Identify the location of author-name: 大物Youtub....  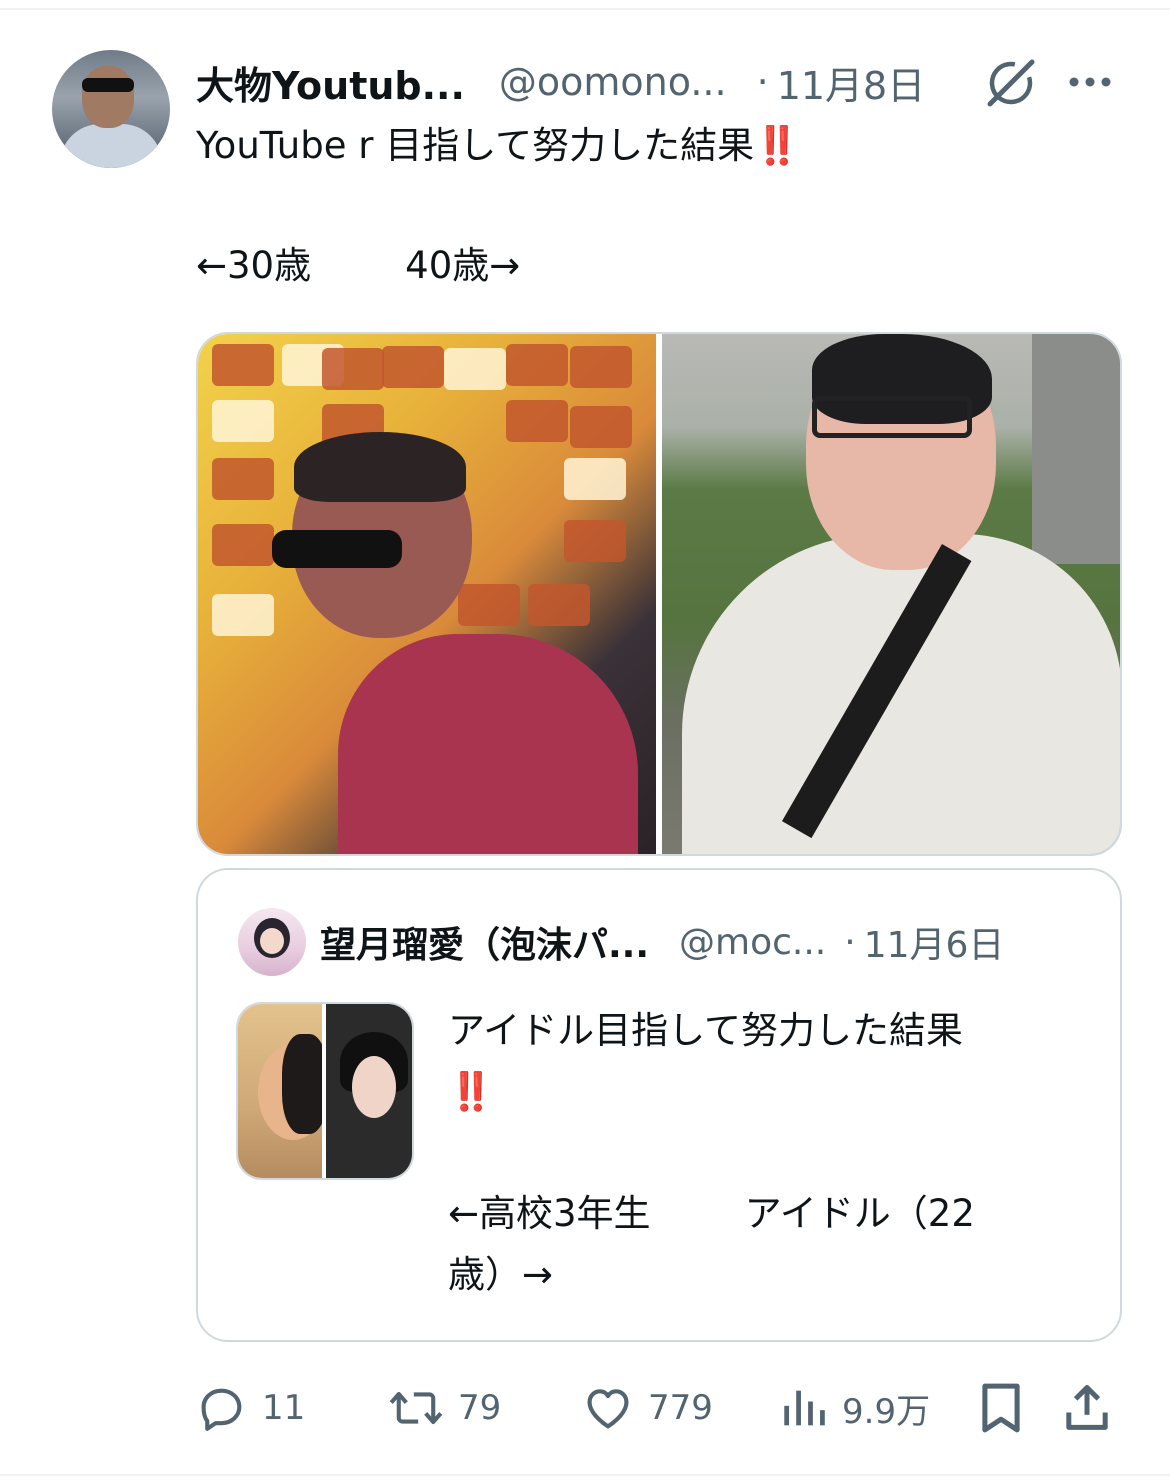
(330, 82).